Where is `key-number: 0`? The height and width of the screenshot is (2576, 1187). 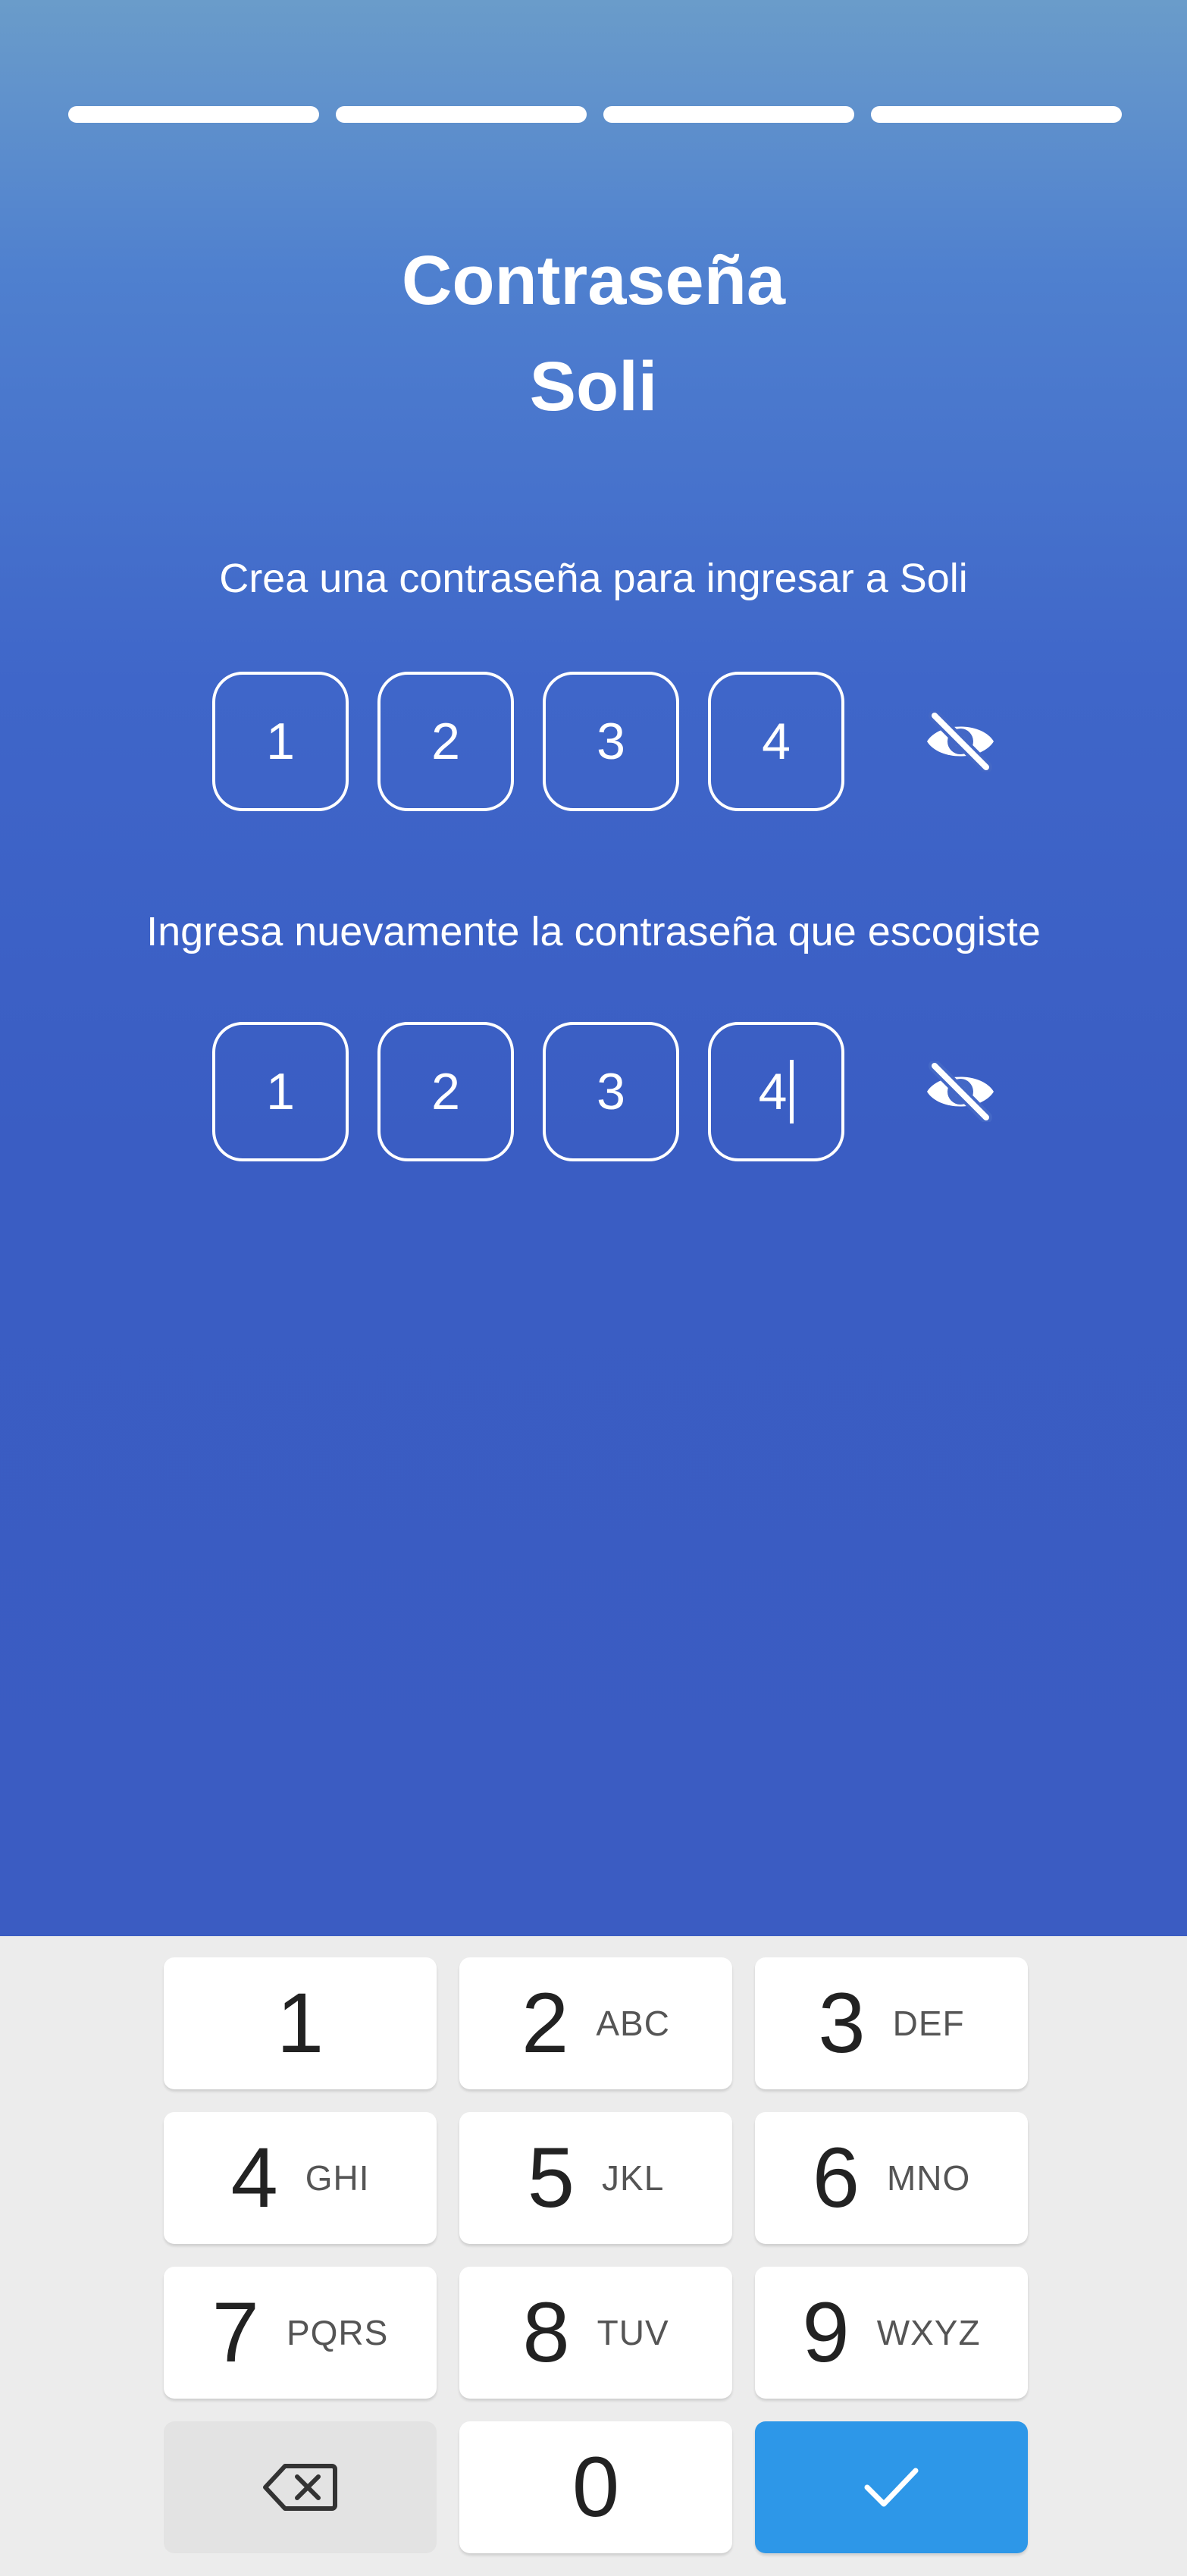 key-number: 0 is located at coordinates (596, 2487).